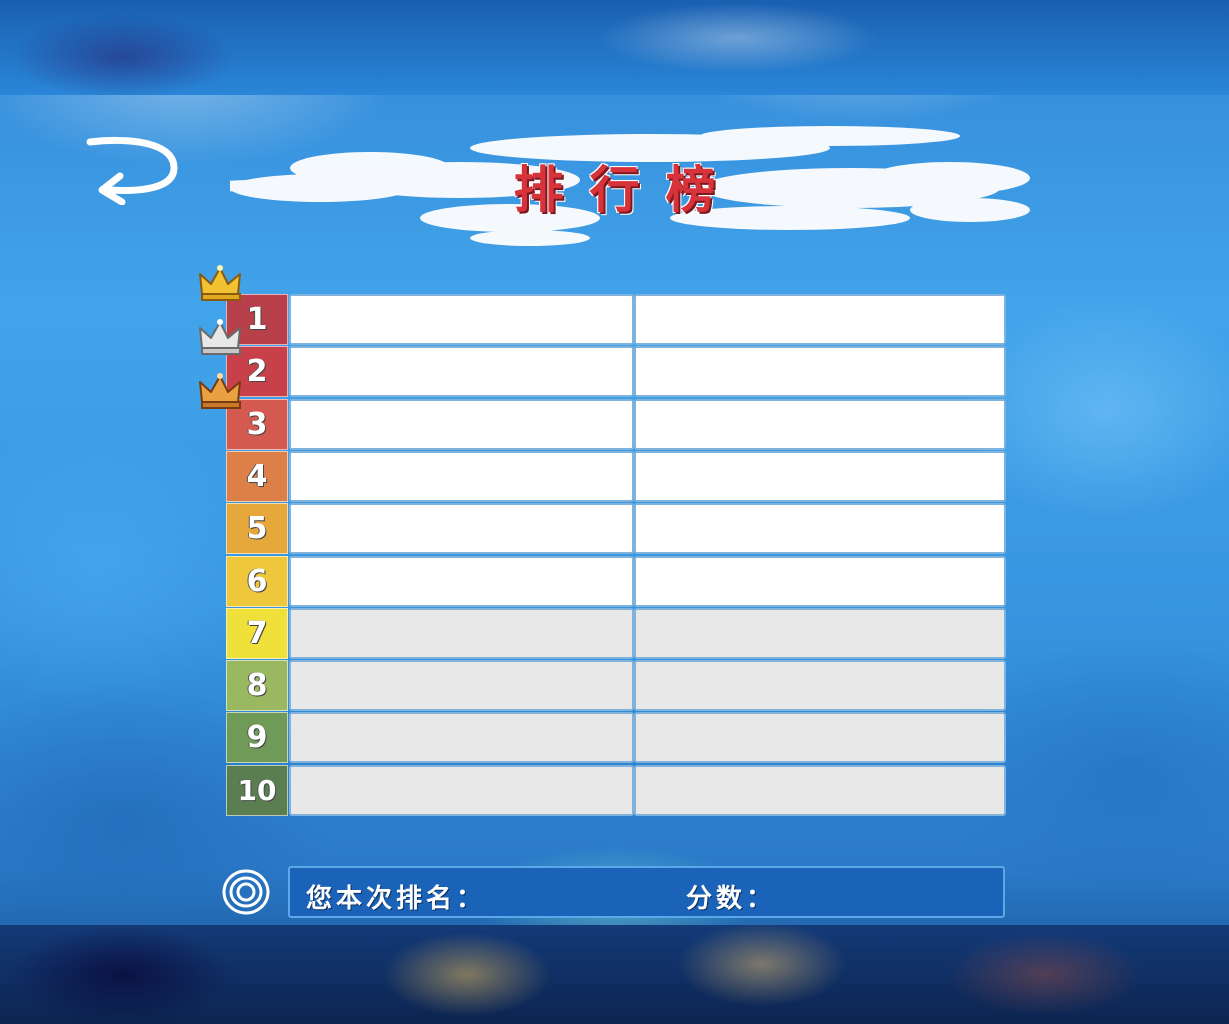 Image resolution: width=1229 pixels, height=1024 pixels. Describe the element at coordinates (246, 892) in the screenshot. I see `swirl-icon` at that location.